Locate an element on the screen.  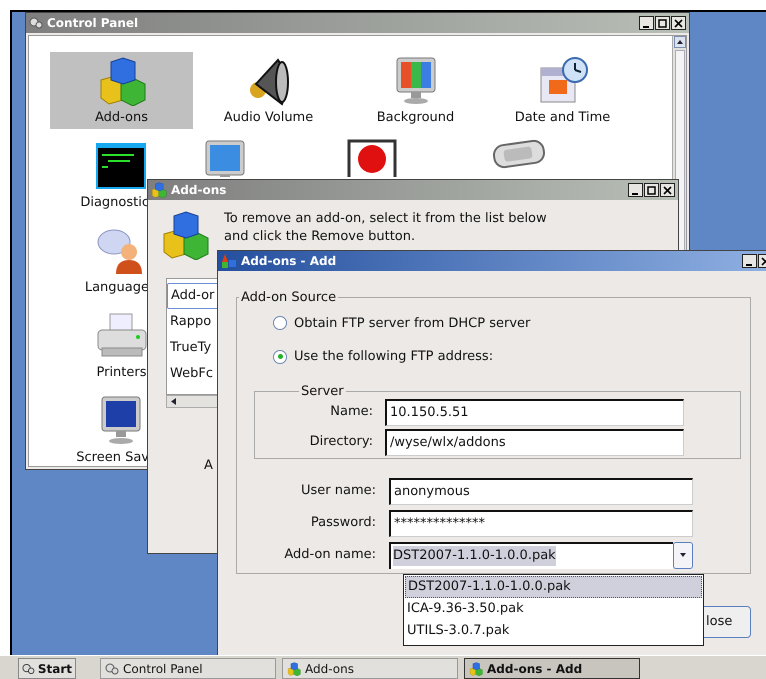
start-button: Start is located at coordinates (47, 668).